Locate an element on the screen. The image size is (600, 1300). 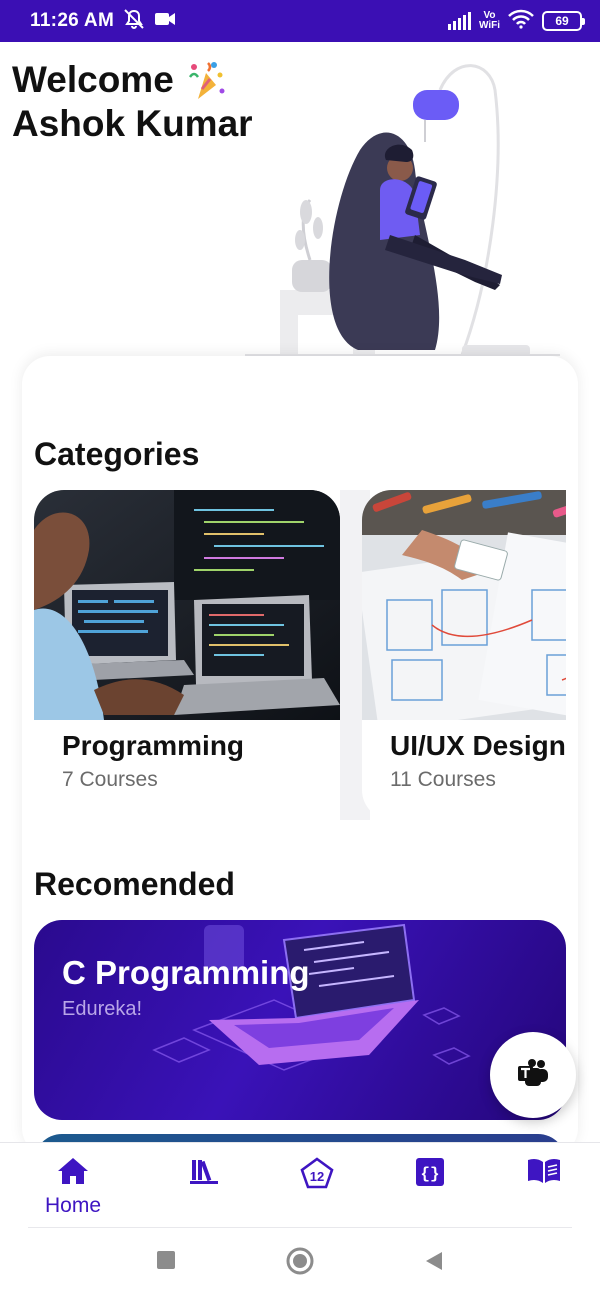
category-card-programming: Programming 7 Courses is located at coordinates (187, 655).